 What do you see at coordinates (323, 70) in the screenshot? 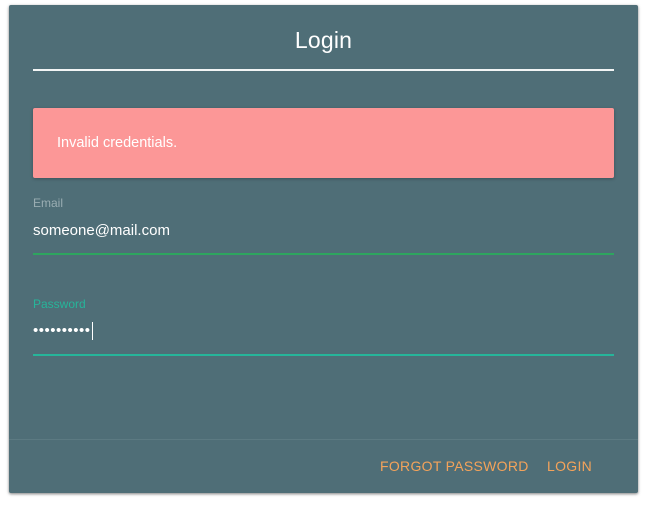
I see `title-divider` at bounding box center [323, 70].